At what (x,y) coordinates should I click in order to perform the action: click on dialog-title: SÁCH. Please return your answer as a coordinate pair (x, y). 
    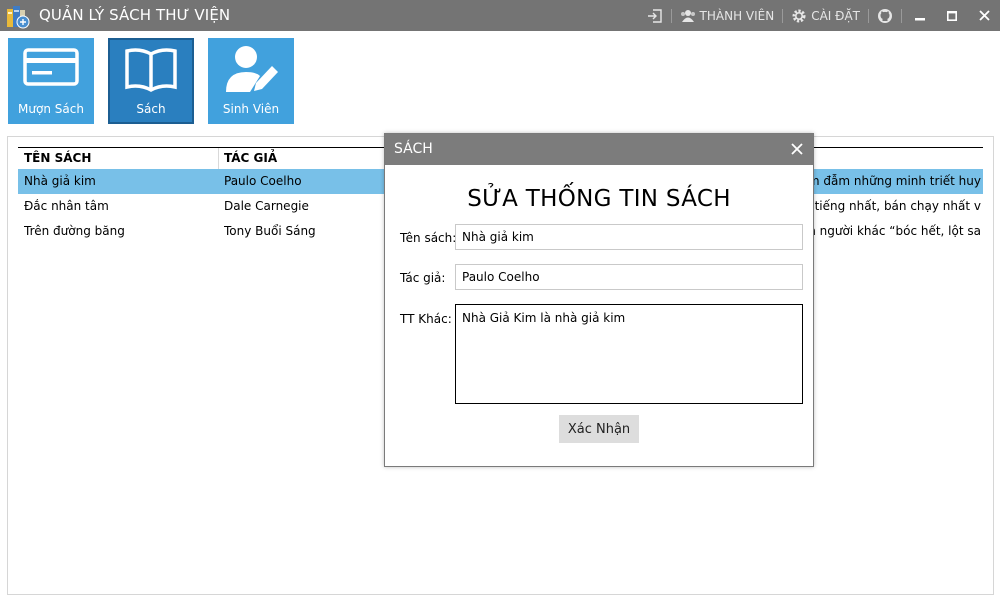
    Looking at the image, I should click on (413, 149).